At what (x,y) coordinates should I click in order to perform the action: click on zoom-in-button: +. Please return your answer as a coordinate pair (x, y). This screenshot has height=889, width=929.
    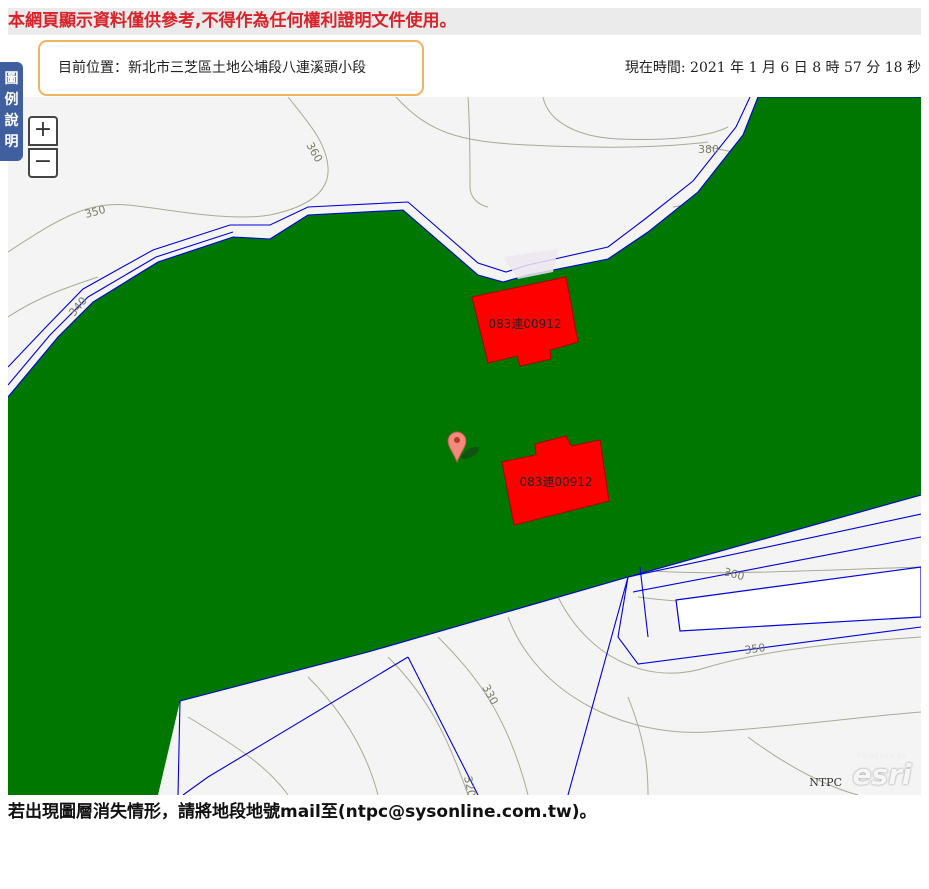
    Looking at the image, I should click on (43, 131).